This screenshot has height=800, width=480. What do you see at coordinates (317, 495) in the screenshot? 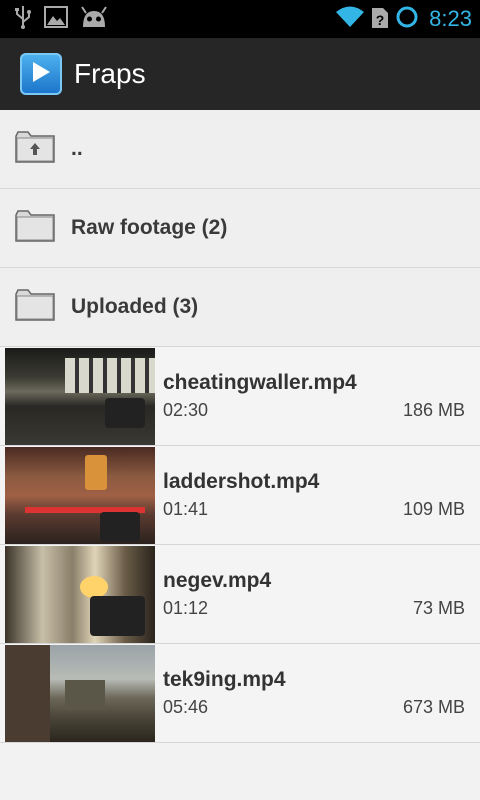
I see `video-info: laddershot.mp4 01:41 109 MB` at bounding box center [317, 495].